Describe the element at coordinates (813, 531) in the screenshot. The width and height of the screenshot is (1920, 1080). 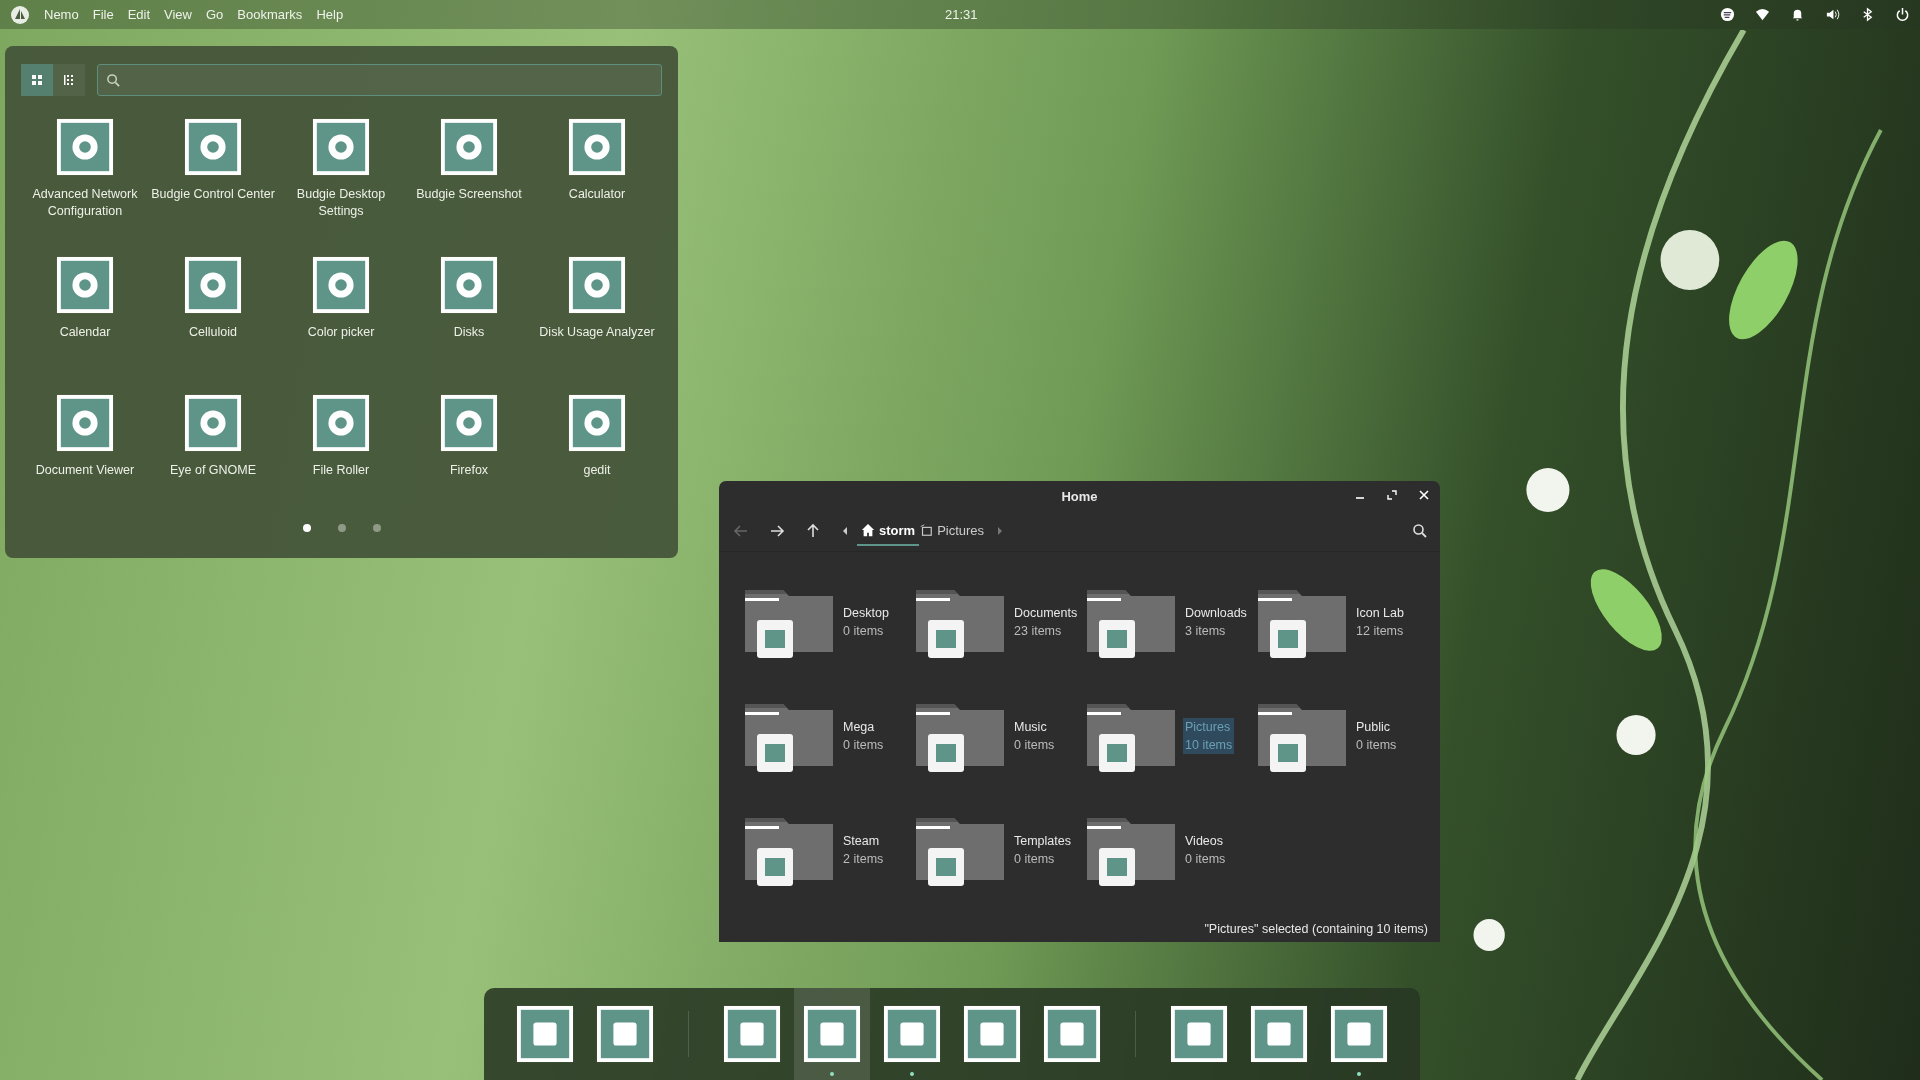
I see `up-arrow-icon` at that location.